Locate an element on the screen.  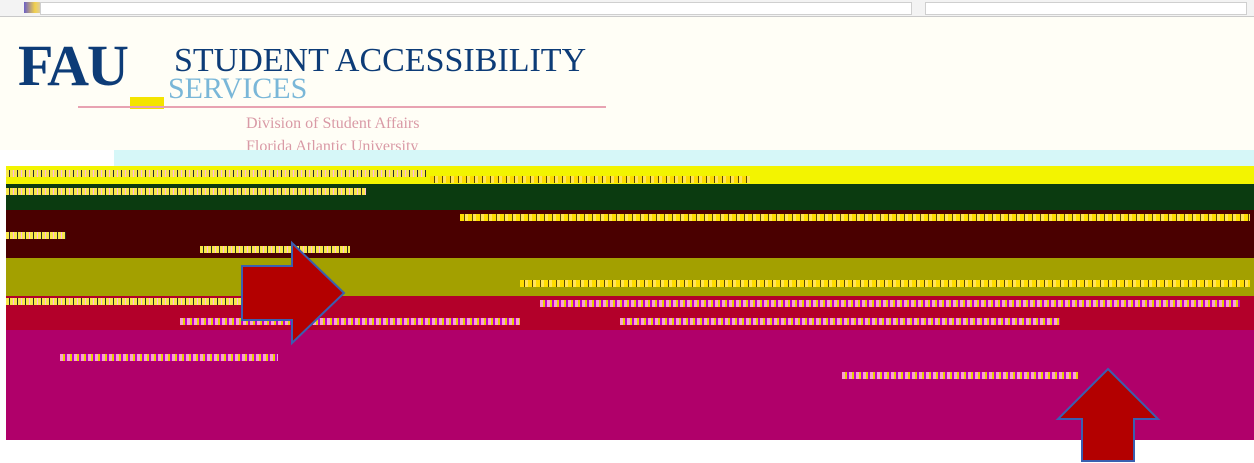
browser-toolbar is located at coordinates (627, 8).